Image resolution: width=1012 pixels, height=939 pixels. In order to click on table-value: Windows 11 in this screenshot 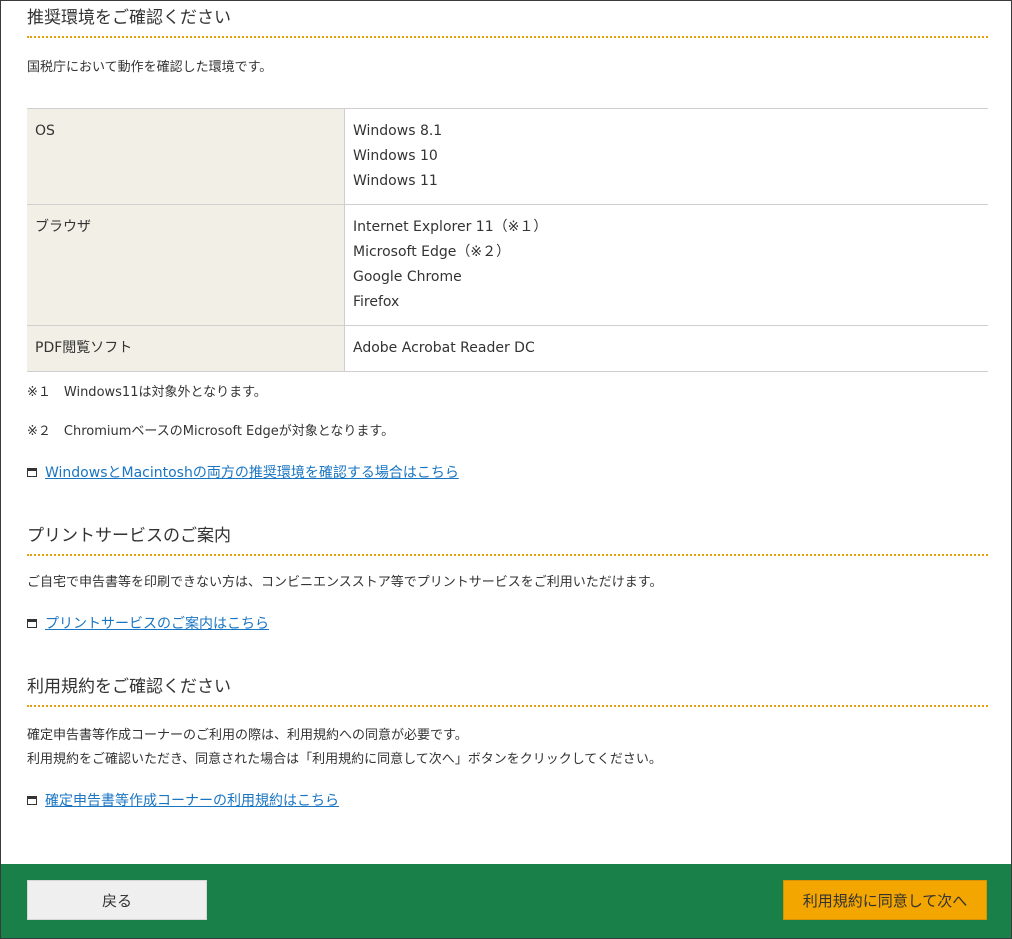, I will do `click(395, 181)`.